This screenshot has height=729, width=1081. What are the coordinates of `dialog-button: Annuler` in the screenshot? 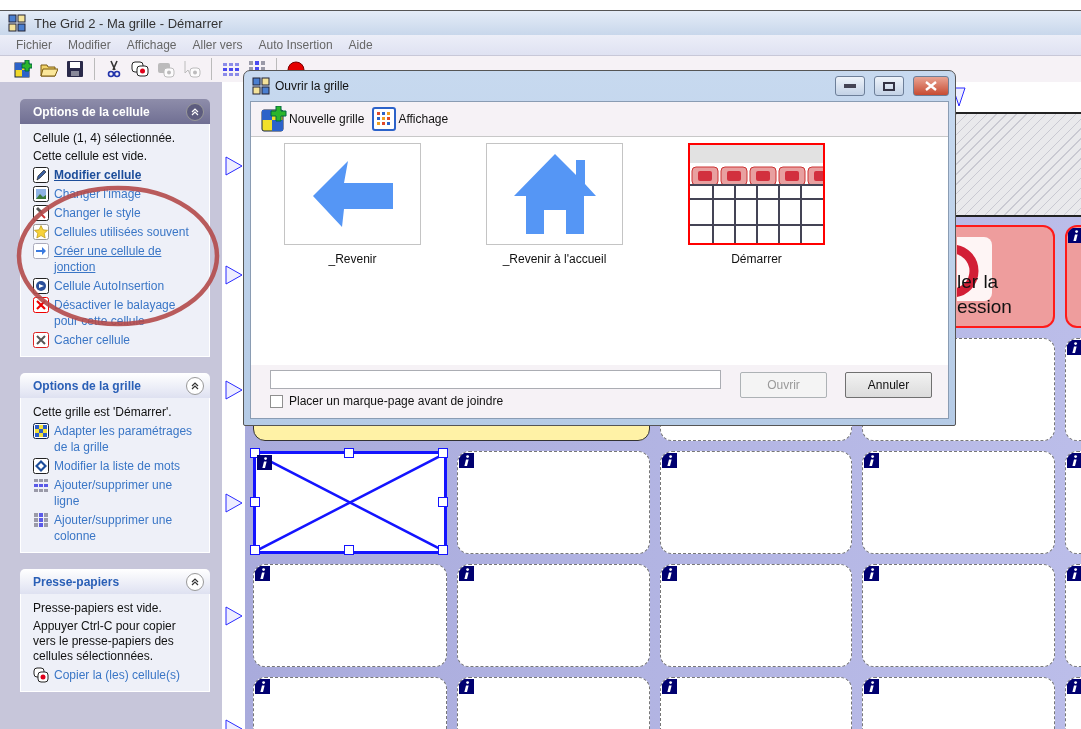 It's located at (888, 385).